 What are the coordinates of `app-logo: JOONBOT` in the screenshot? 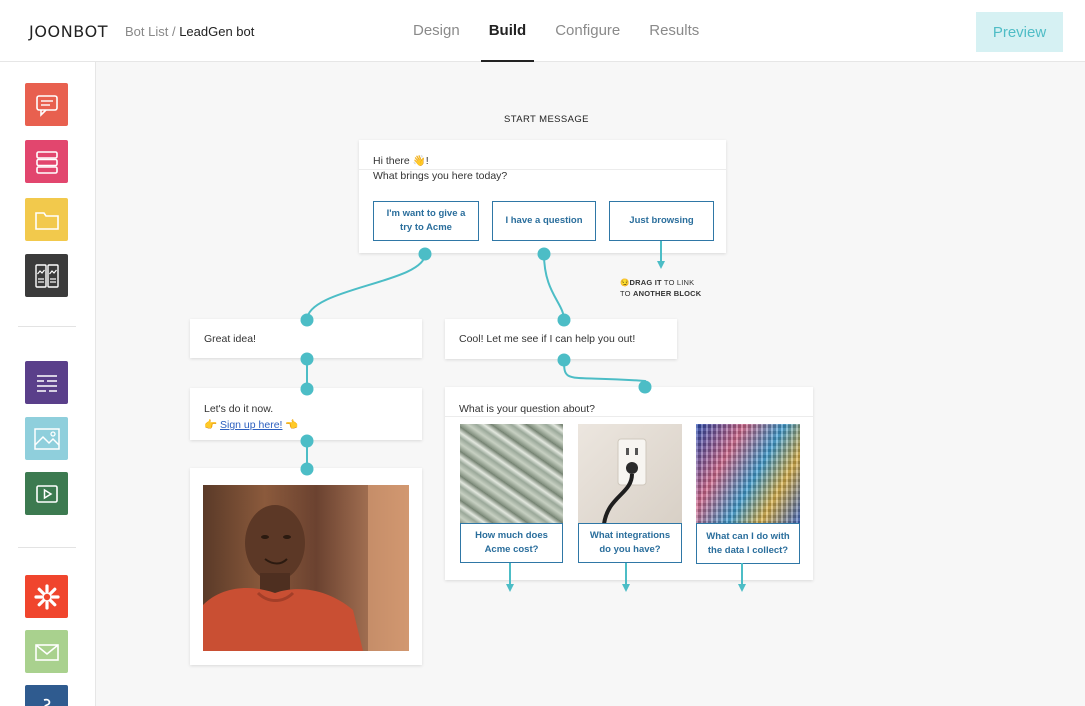 It's located at (68, 31).